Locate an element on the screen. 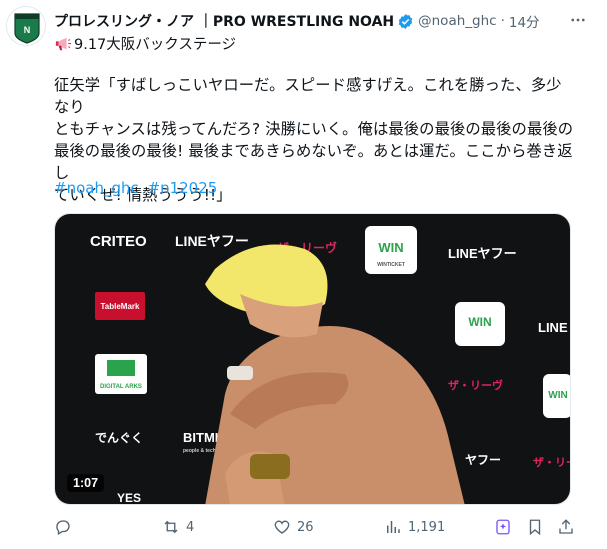 Image resolution: width=607 pixels, height=549 pixels. like-button: 26 is located at coordinates (293, 527).